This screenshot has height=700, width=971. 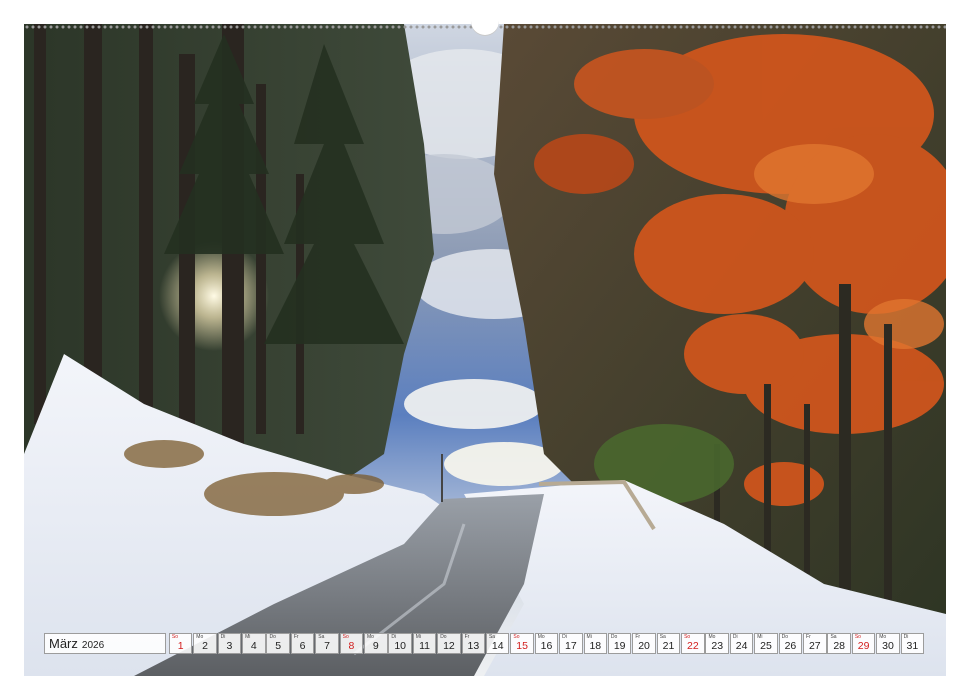 I want to click on day-number: 7, so click(x=327, y=646).